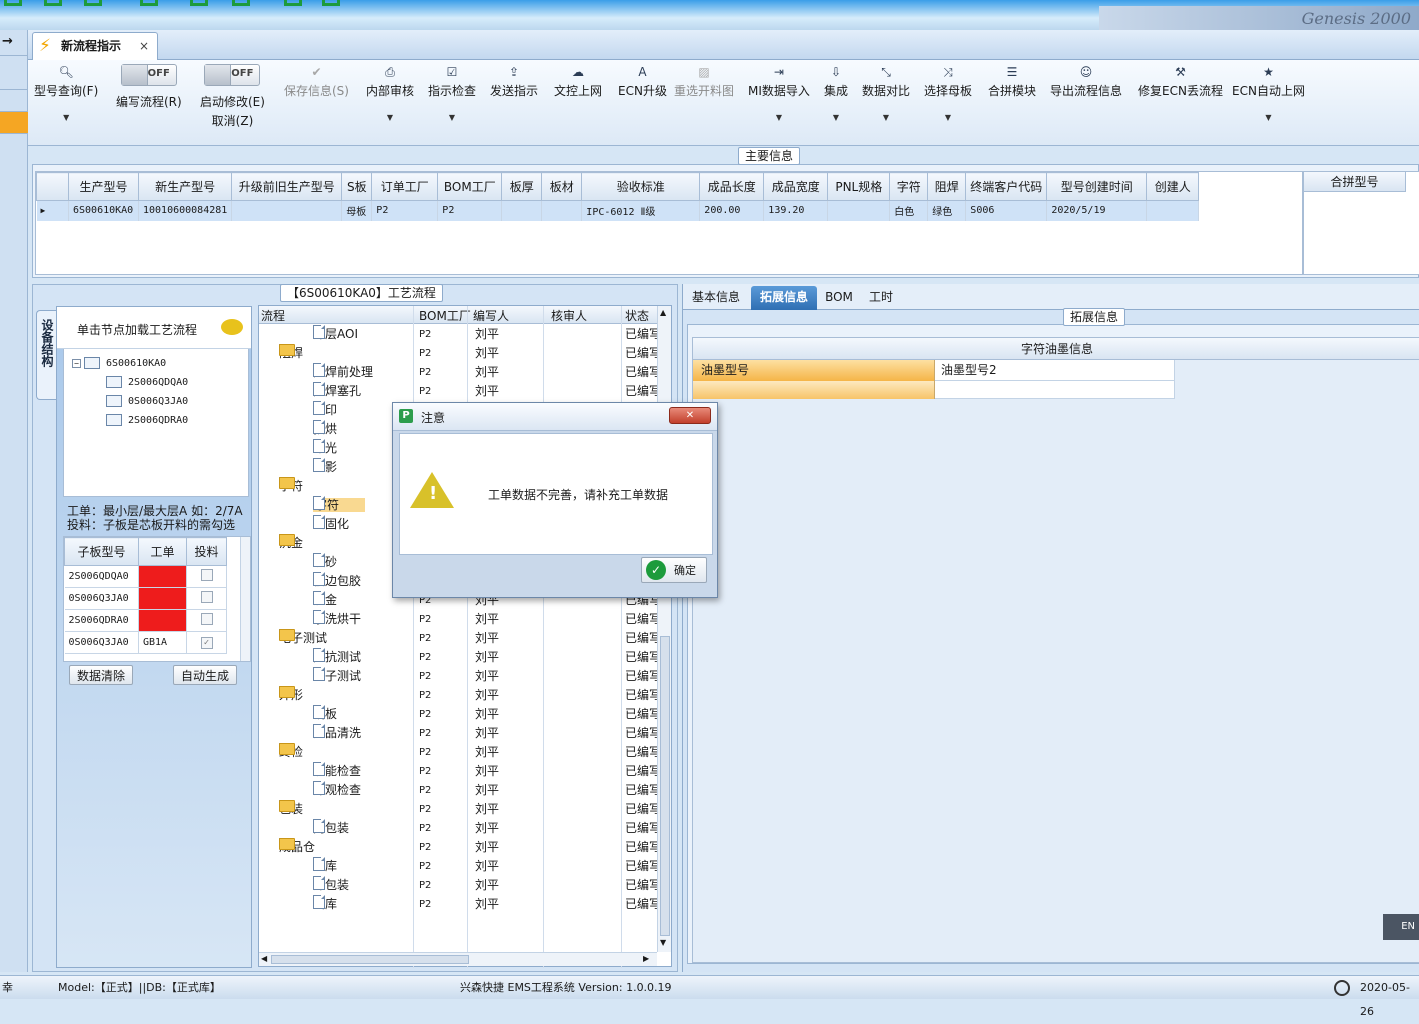  Describe the element at coordinates (1097, 210) in the screenshot. I see `main-info-cell: 2020/5/19` at that location.